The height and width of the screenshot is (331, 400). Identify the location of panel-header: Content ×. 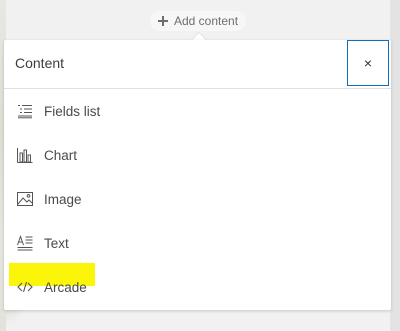
(197, 64).